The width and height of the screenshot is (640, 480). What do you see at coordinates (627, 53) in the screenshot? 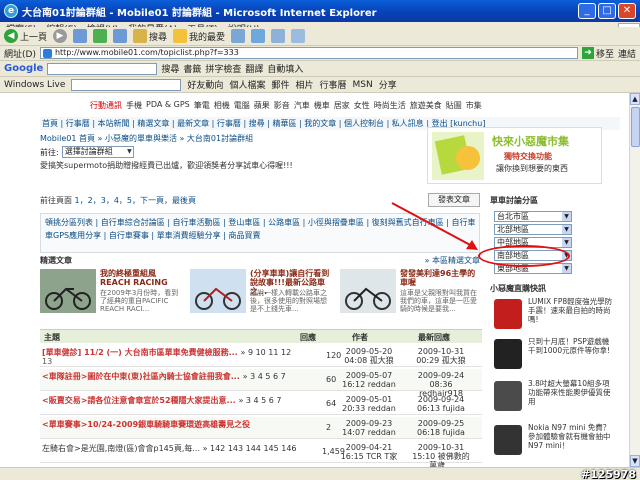
I see `links-label: 連結` at bounding box center [627, 53].